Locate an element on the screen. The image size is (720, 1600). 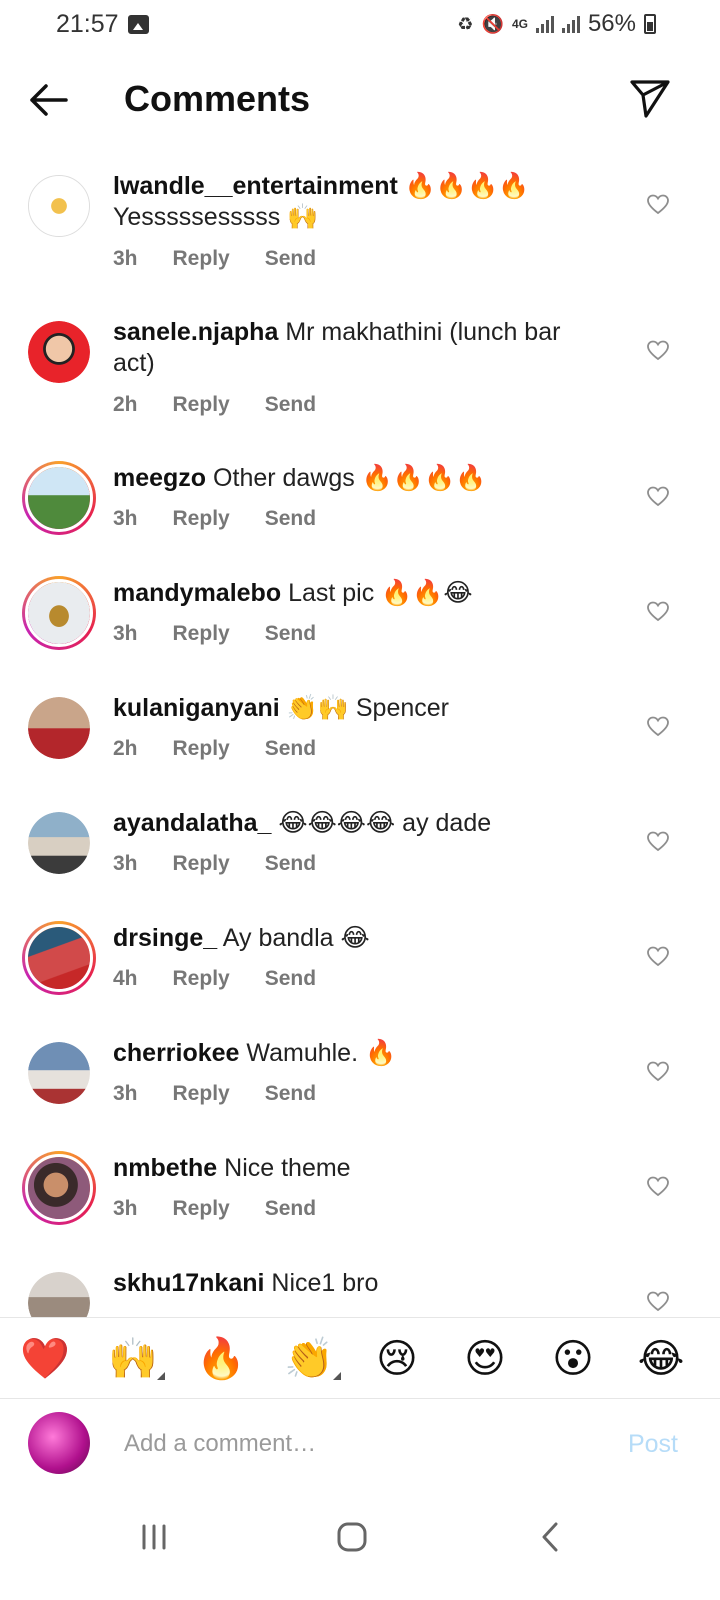
crying-face-emoji: 😢 is located at coordinates (397, 1359).